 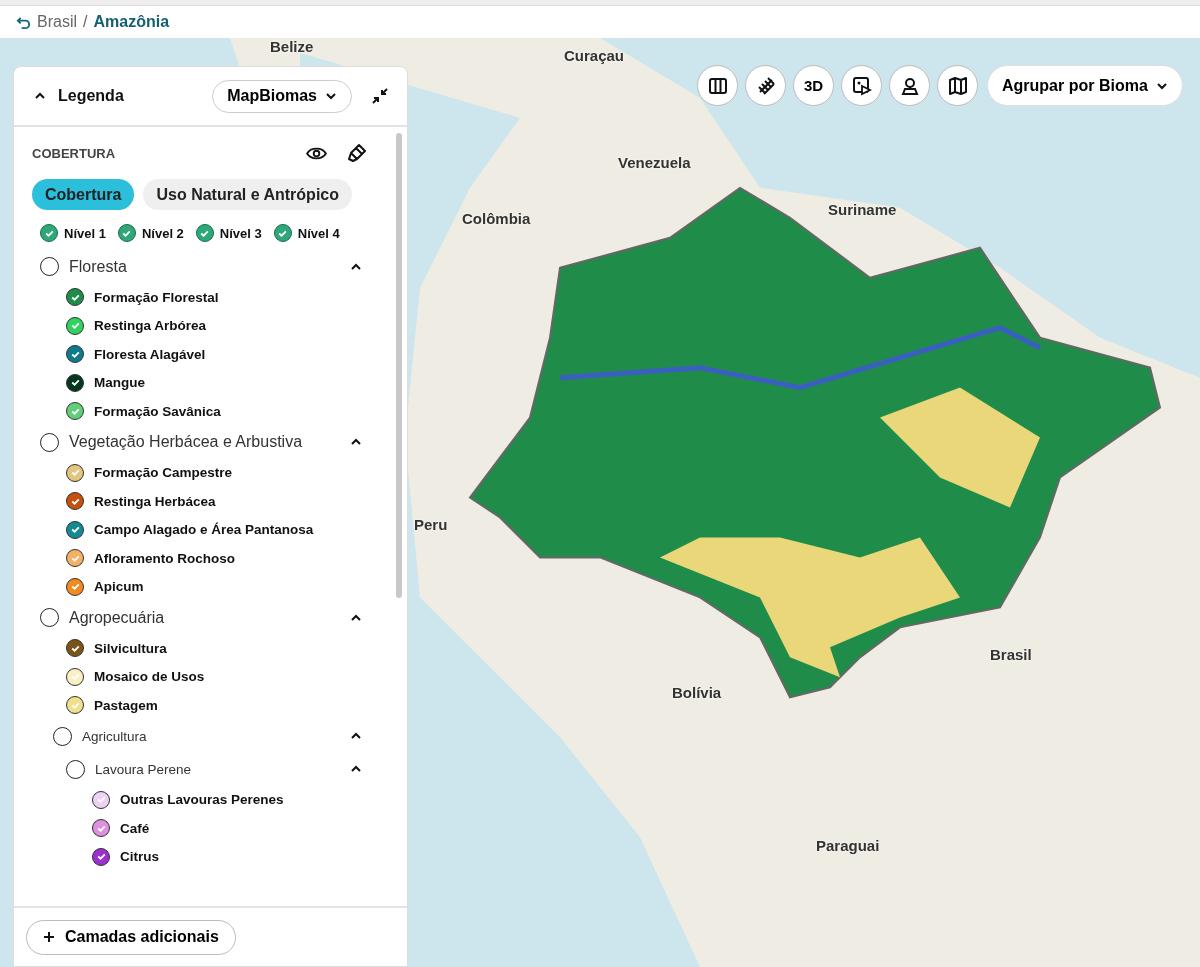 What do you see at coordinates (139, 857) in the screenshot?
I see `class-label: Citrus` at bounding box center [139, 857].